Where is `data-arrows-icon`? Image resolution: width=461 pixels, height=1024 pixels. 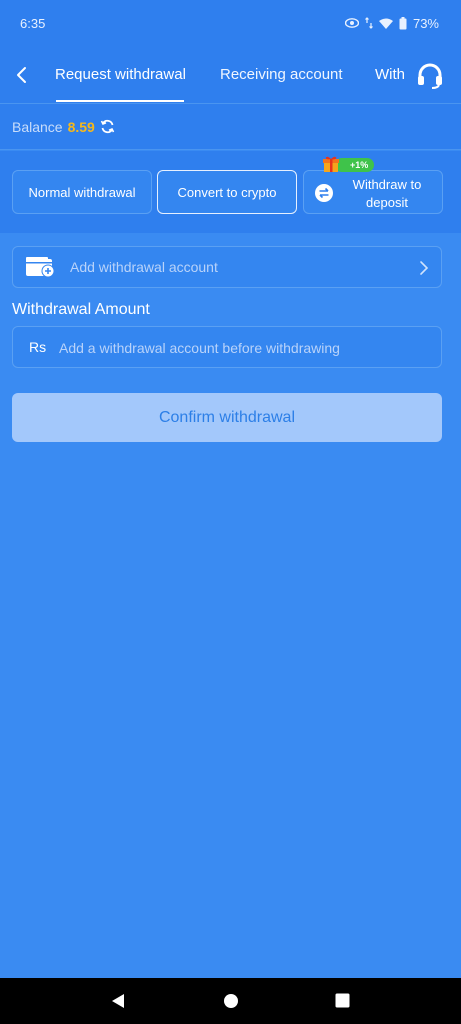
data-arrows-icon is located at coordinates (369, 23).